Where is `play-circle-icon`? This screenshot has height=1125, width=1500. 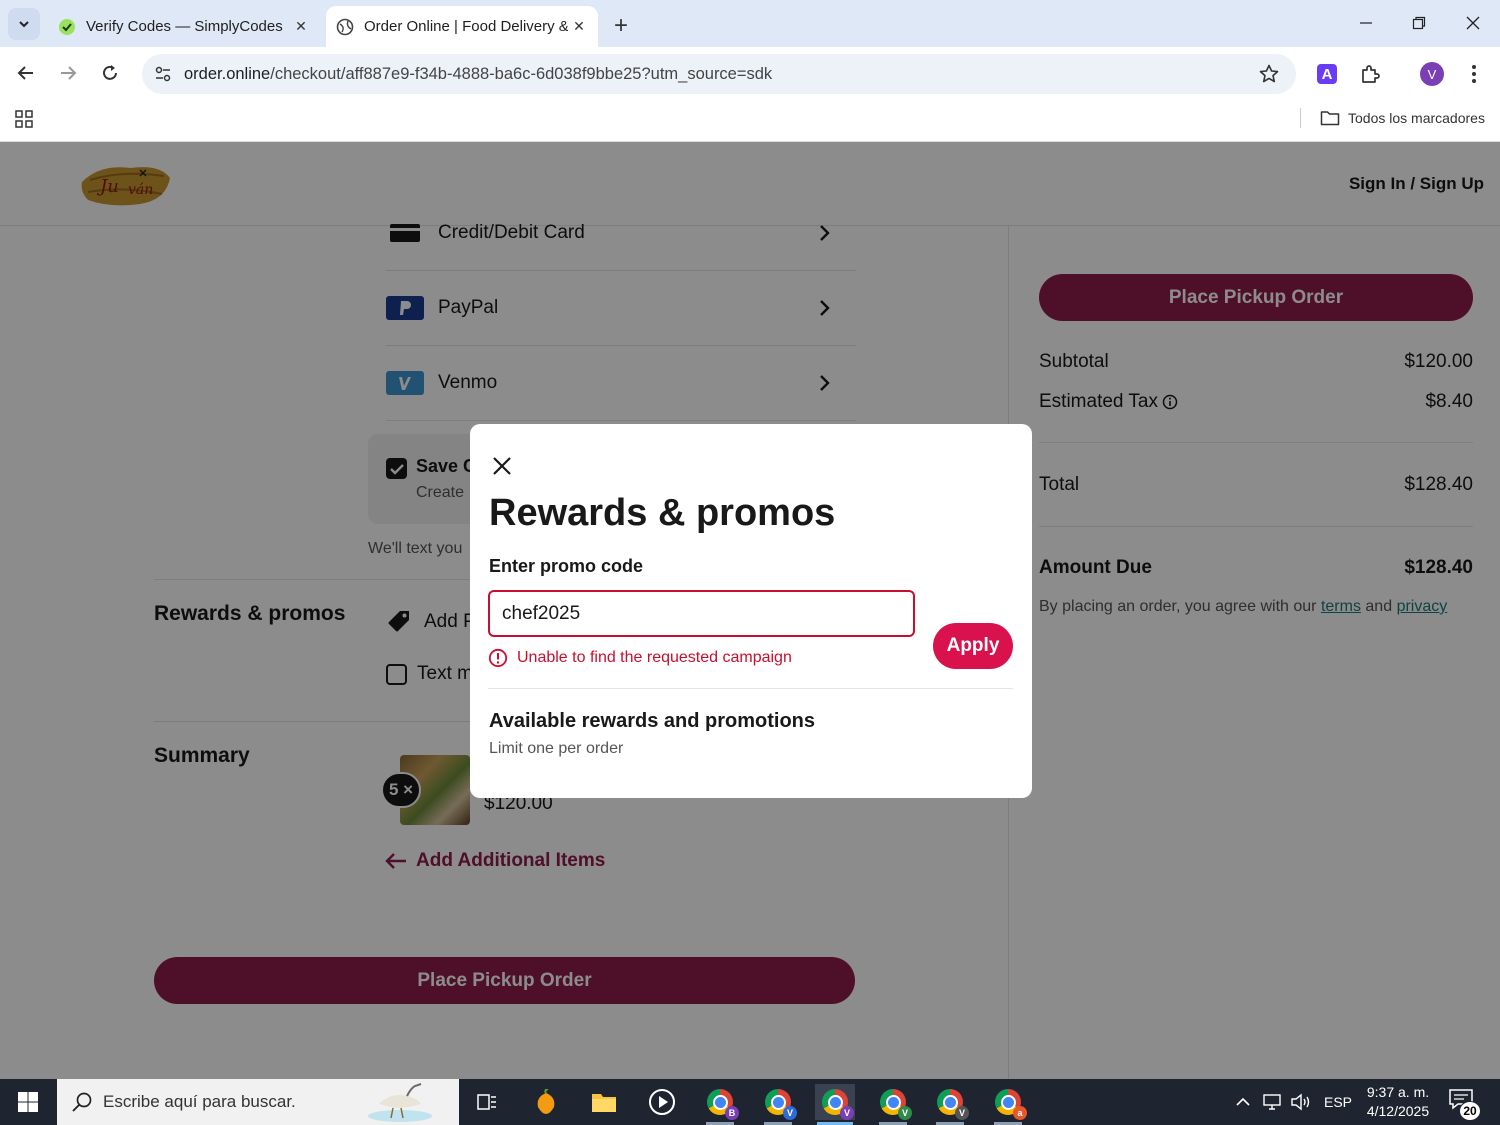
play-circle-icon is located at coordinates (662, 1102).